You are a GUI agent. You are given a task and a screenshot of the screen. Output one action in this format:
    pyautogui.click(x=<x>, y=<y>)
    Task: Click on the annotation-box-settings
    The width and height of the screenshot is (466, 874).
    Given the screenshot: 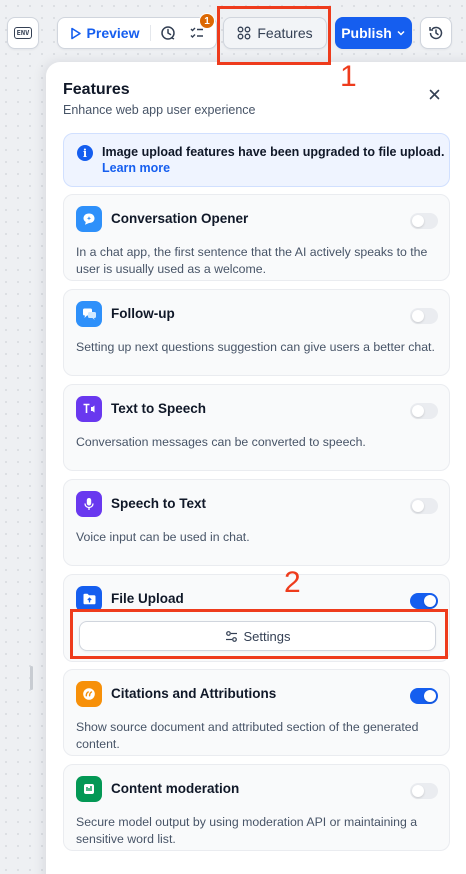 What is the action you would take?
    pyautogui.click(x=259, y=634)
    